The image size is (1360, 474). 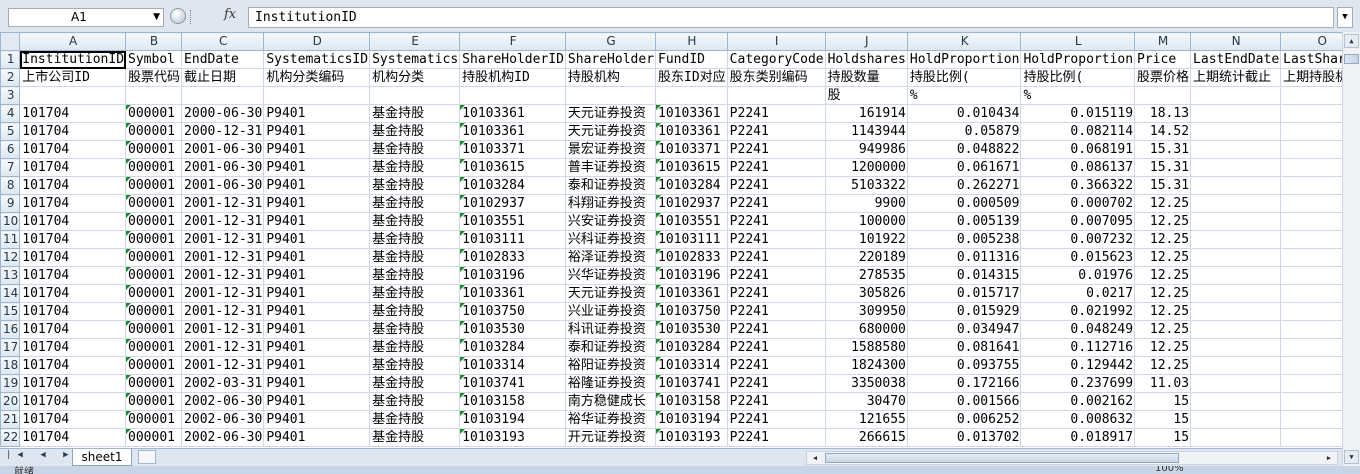 I want to click on row-header: 10, so click(x=10, y=221).